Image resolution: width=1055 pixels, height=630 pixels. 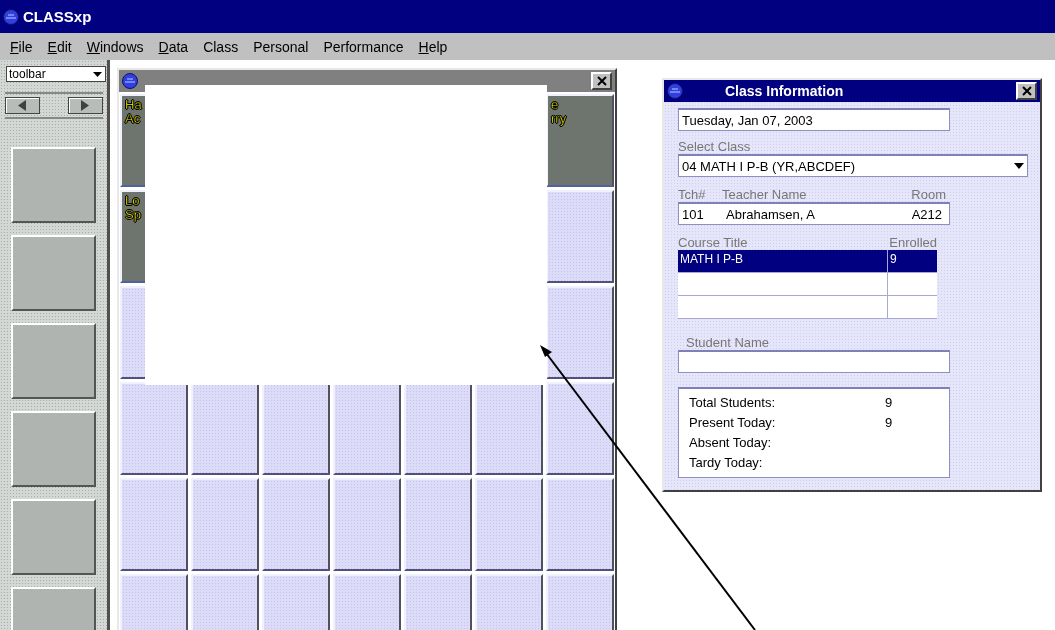 I want to click on menu-item: Performance, so click(x=363, y=46).